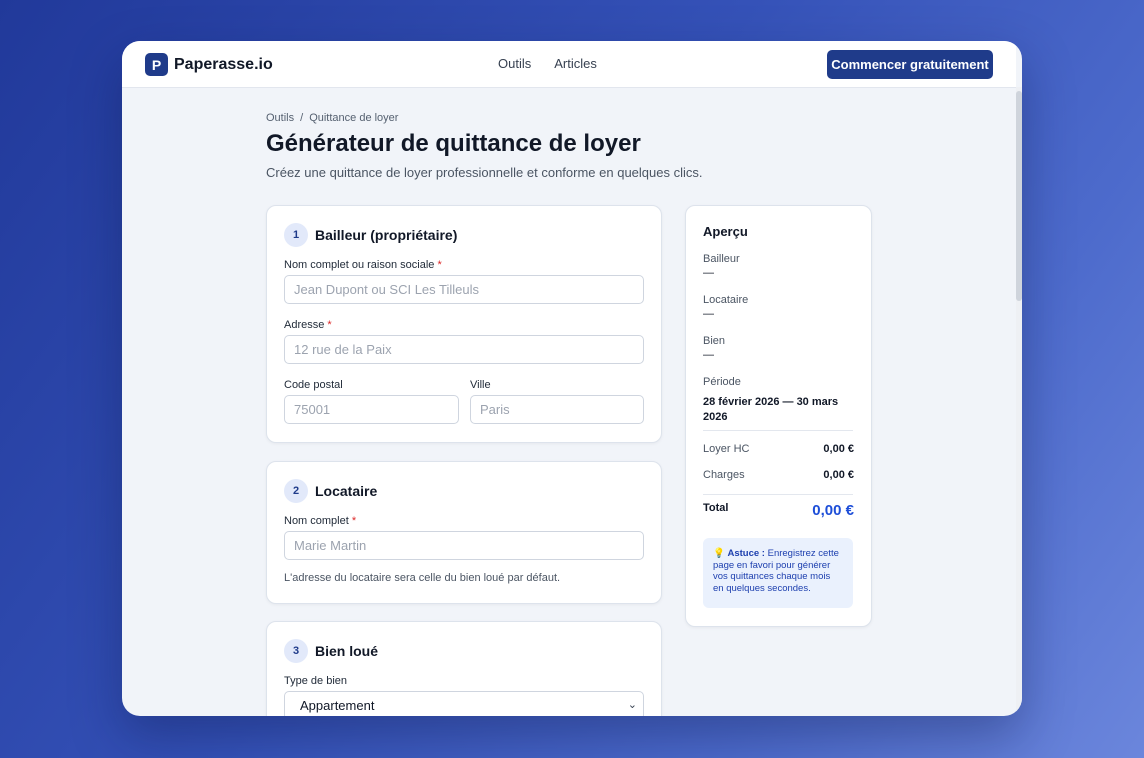 This screenshot has height=758, width=1144. What do you see at coordinates (708, 314) in the screenshot?
I see `preview-locataire-value: —` at bounding box center [708, 314].